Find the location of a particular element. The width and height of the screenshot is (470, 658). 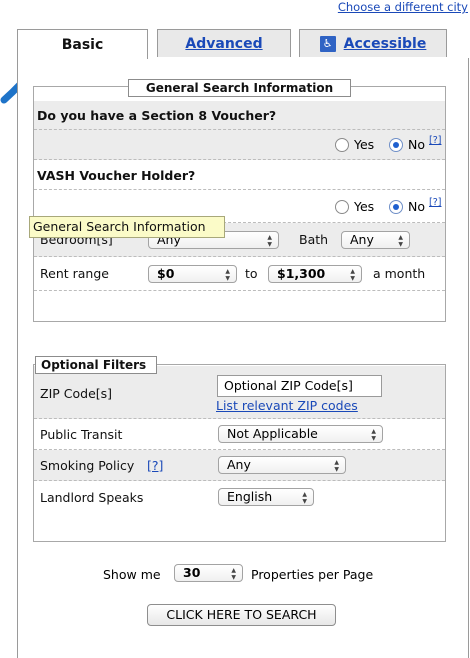

smoking-value: Any is located at coordinates (239, 464).